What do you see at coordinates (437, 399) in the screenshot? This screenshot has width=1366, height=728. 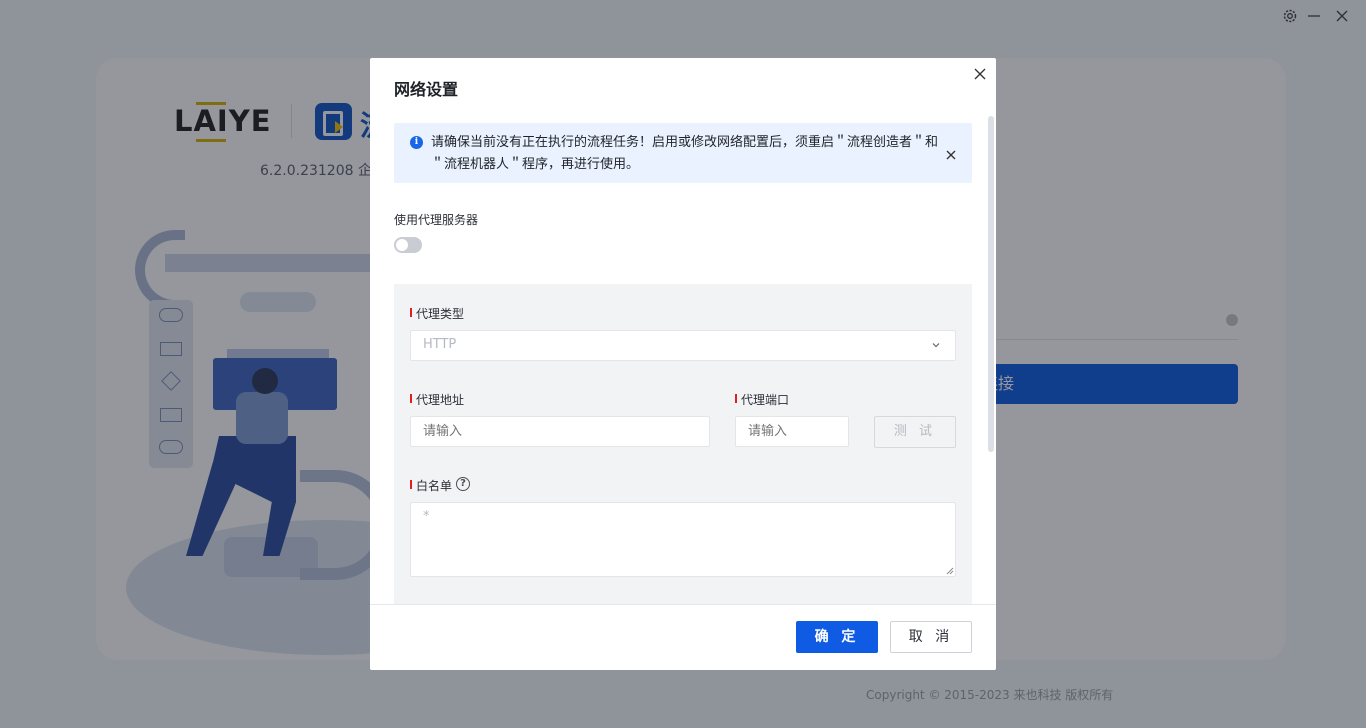 I see `proxy-address-label: 代理地址` at bounding box center [437, 399].